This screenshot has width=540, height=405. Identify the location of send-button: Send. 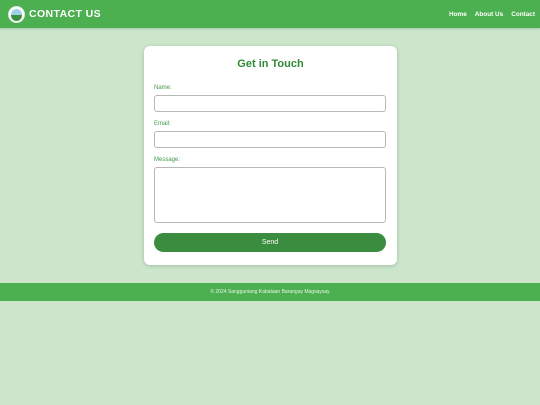
(270, 242).